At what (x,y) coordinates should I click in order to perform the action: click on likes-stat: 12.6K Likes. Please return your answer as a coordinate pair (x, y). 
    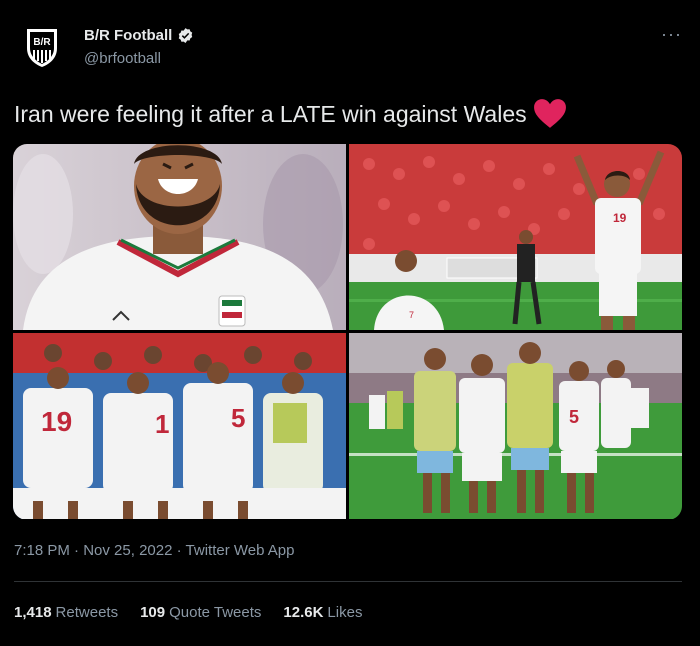
    Looking at the image, I should click on (322, 612).